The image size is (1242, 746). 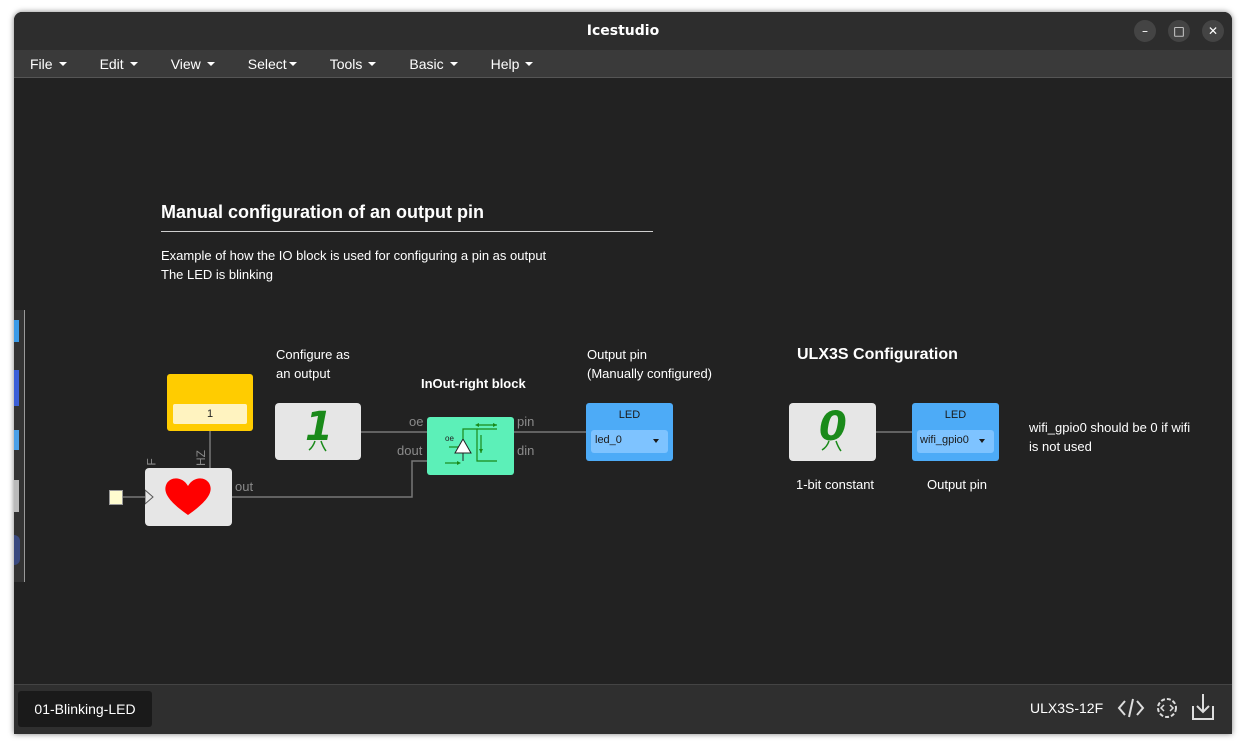 I want to click on minimize-icon: –, so click(x=1145, y=31).